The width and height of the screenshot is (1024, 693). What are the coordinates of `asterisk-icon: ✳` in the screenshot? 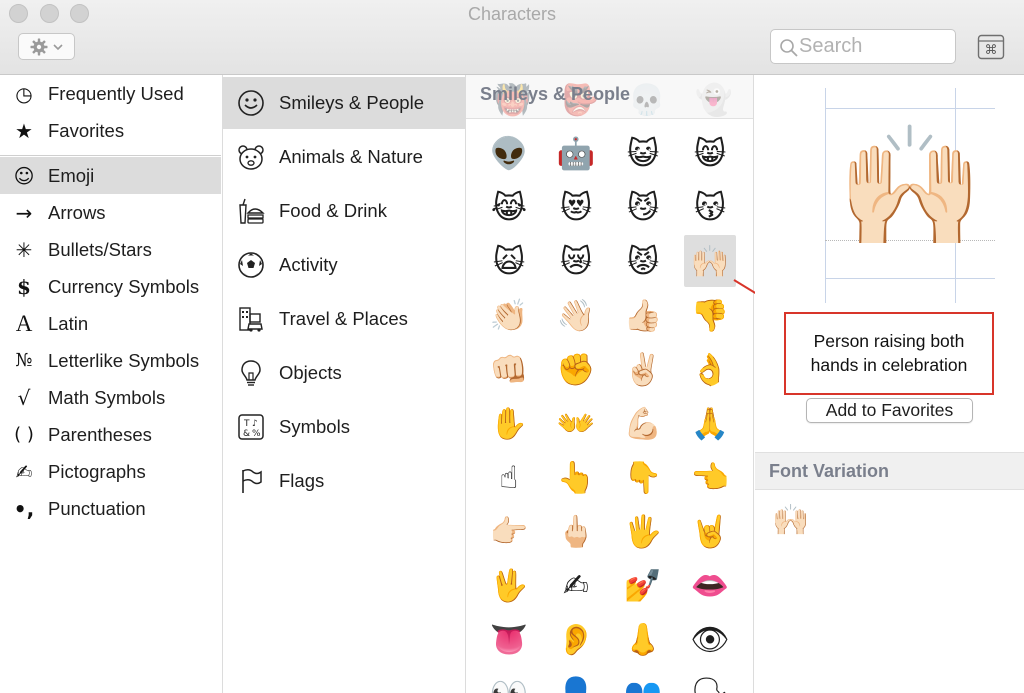 It's located at (24, 249).